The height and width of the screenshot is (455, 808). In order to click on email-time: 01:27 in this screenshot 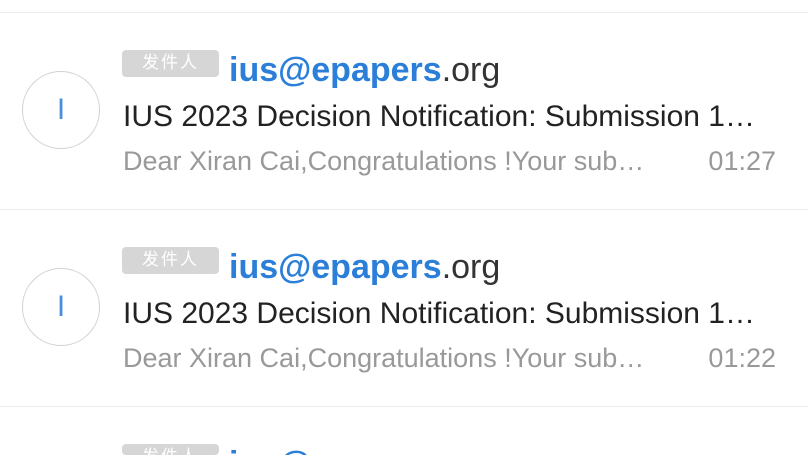, I will do `click(742, 161)`.